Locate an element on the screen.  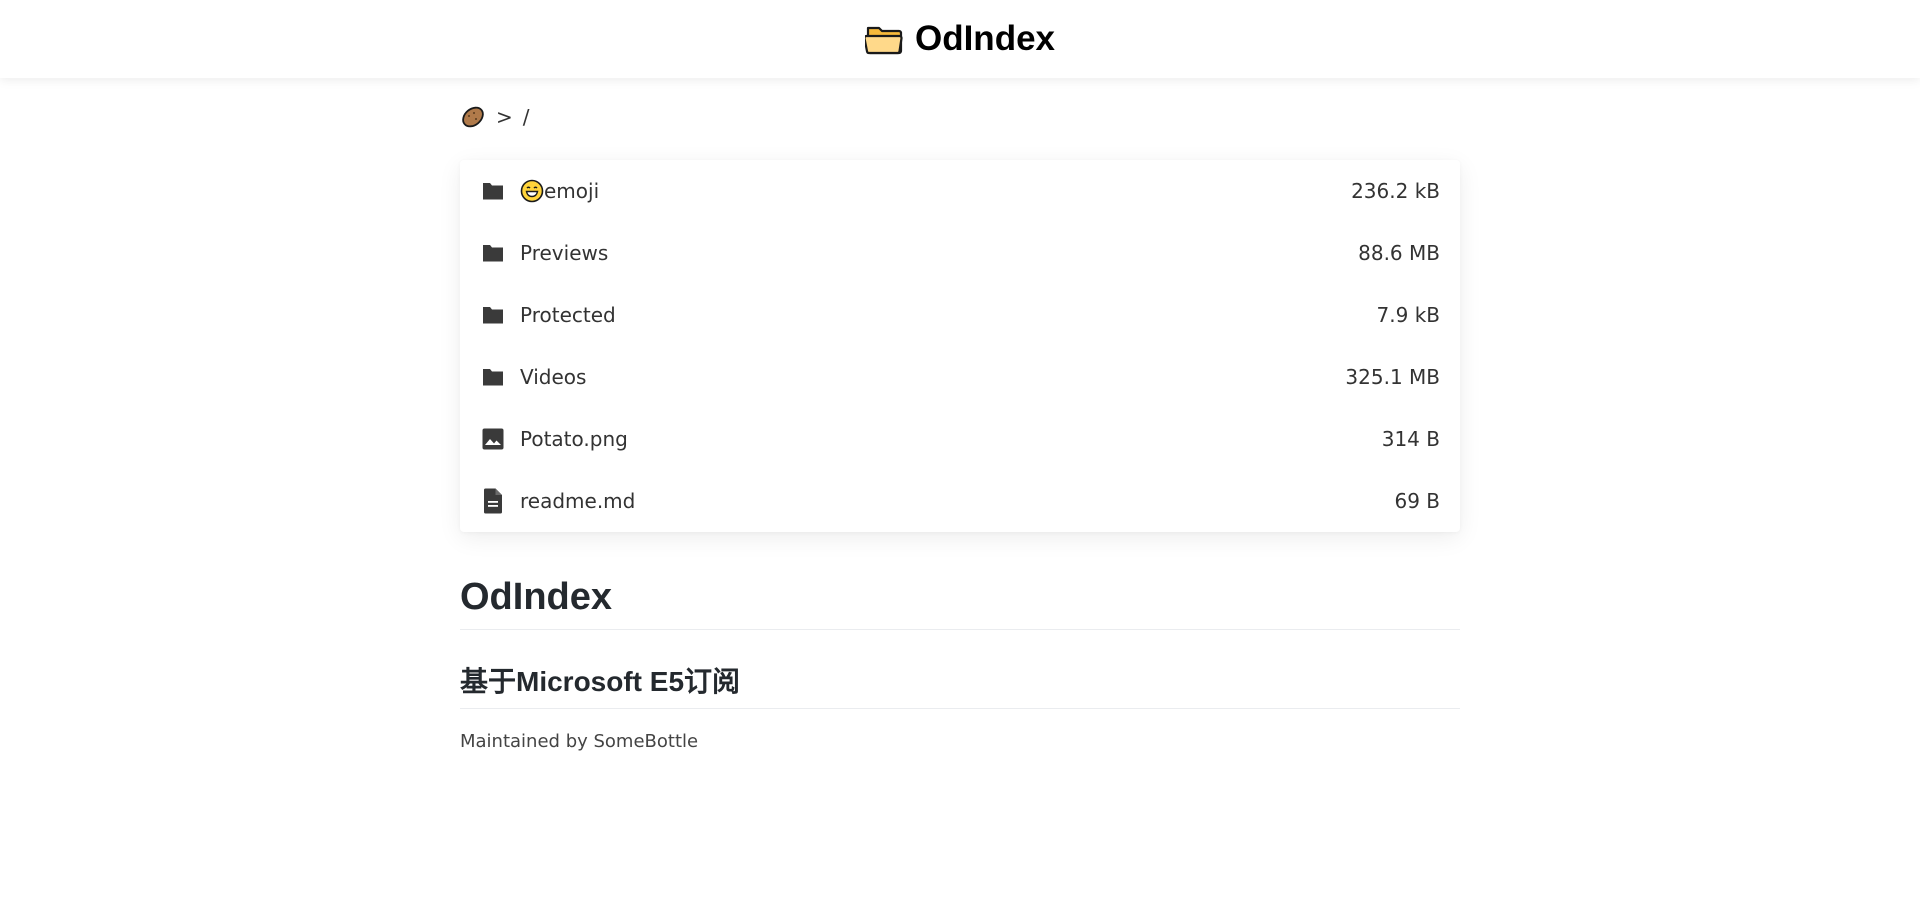
file-size: 314 B is located at coordinates (1410, 439).